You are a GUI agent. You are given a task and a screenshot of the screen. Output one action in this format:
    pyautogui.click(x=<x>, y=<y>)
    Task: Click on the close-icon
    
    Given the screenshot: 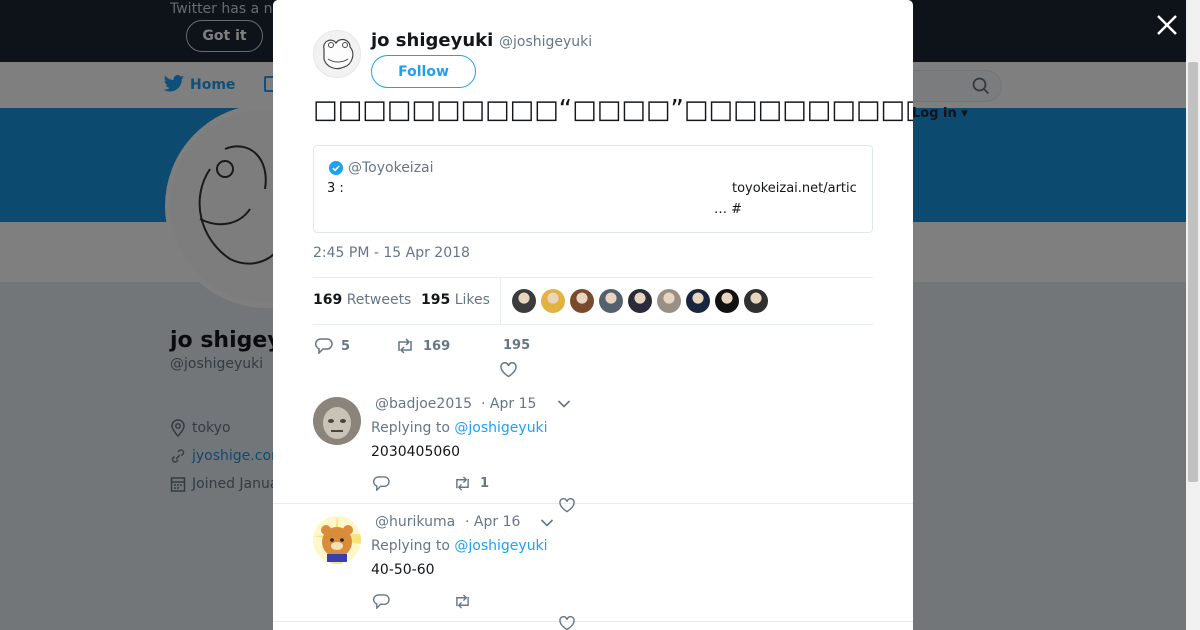 What is the action you would take?
    pyautogui.click(x=1167, y=25)
    